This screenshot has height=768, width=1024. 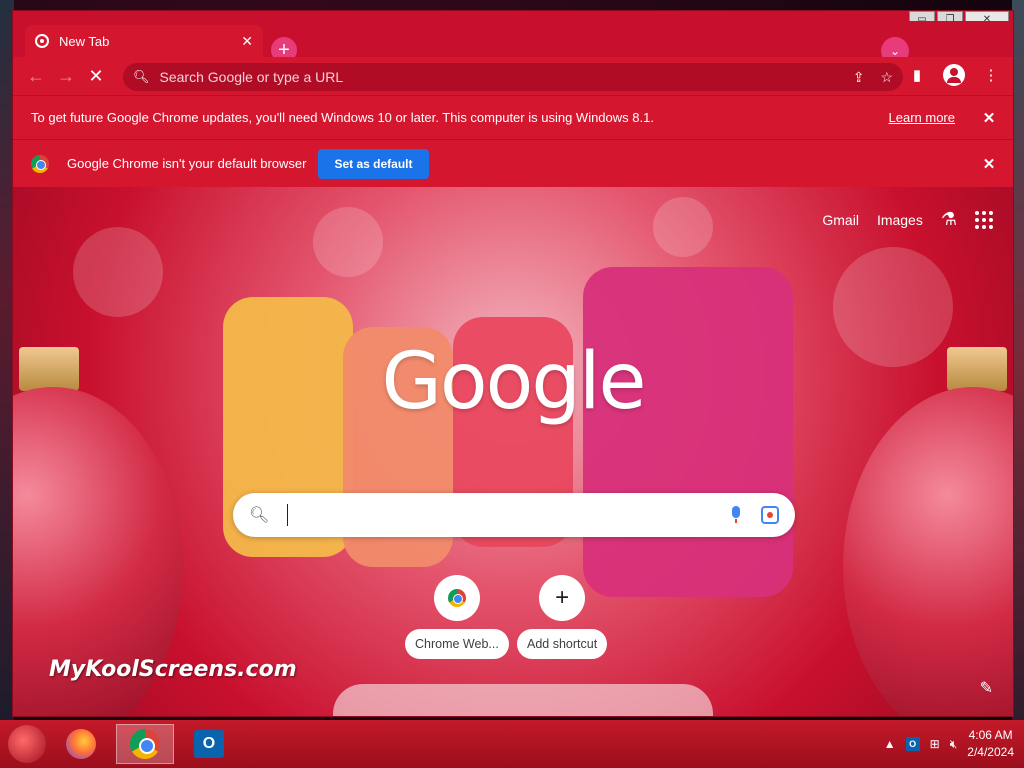 What do you see at coordinates (144, 41) in the screenshot?
I see `tab-new-tab: New Tab ✕` at bounding box center [144, 41].